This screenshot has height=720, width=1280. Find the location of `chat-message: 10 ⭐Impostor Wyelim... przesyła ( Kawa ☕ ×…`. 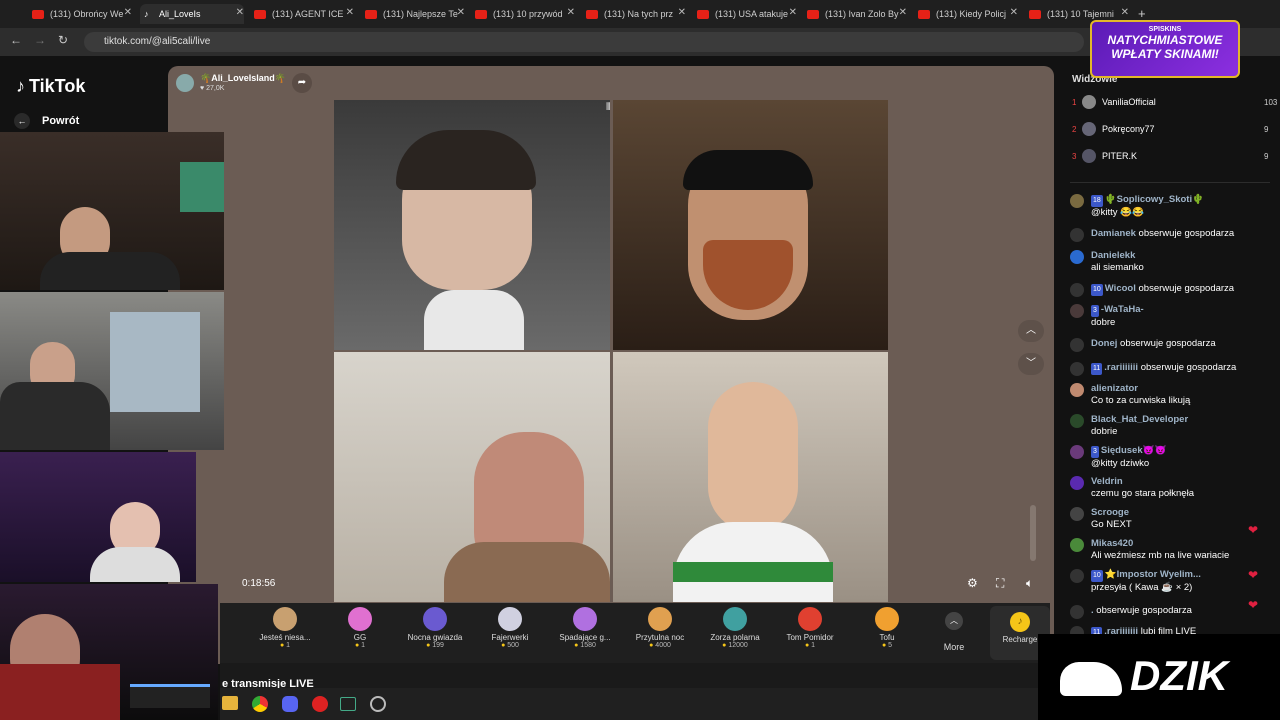

chat-message: 10 ⭐Impostor Wyelim... przesyła ( Kawa ☕ ×… is located at coordinates (1170, 581).